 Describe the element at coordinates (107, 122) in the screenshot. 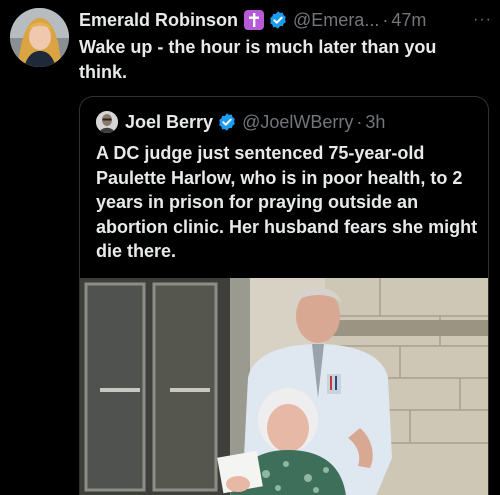

I see `quoted-author-avatar` at that location.